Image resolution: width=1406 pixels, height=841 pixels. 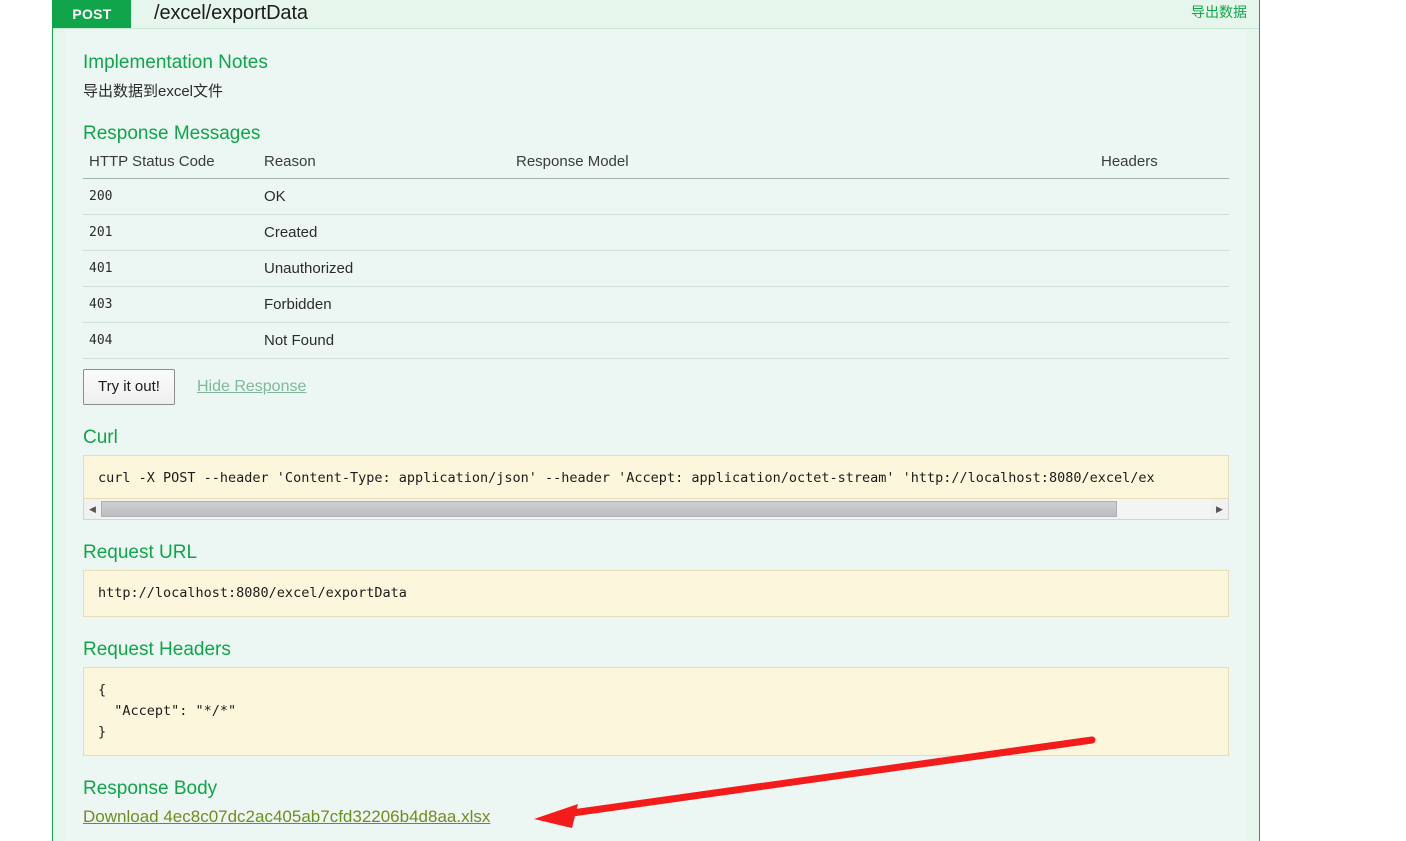 What do you see at coordinates (384, 304) in the screenshot?
I see `reason-cell: Forbidden` at bounding box center [384, 304].